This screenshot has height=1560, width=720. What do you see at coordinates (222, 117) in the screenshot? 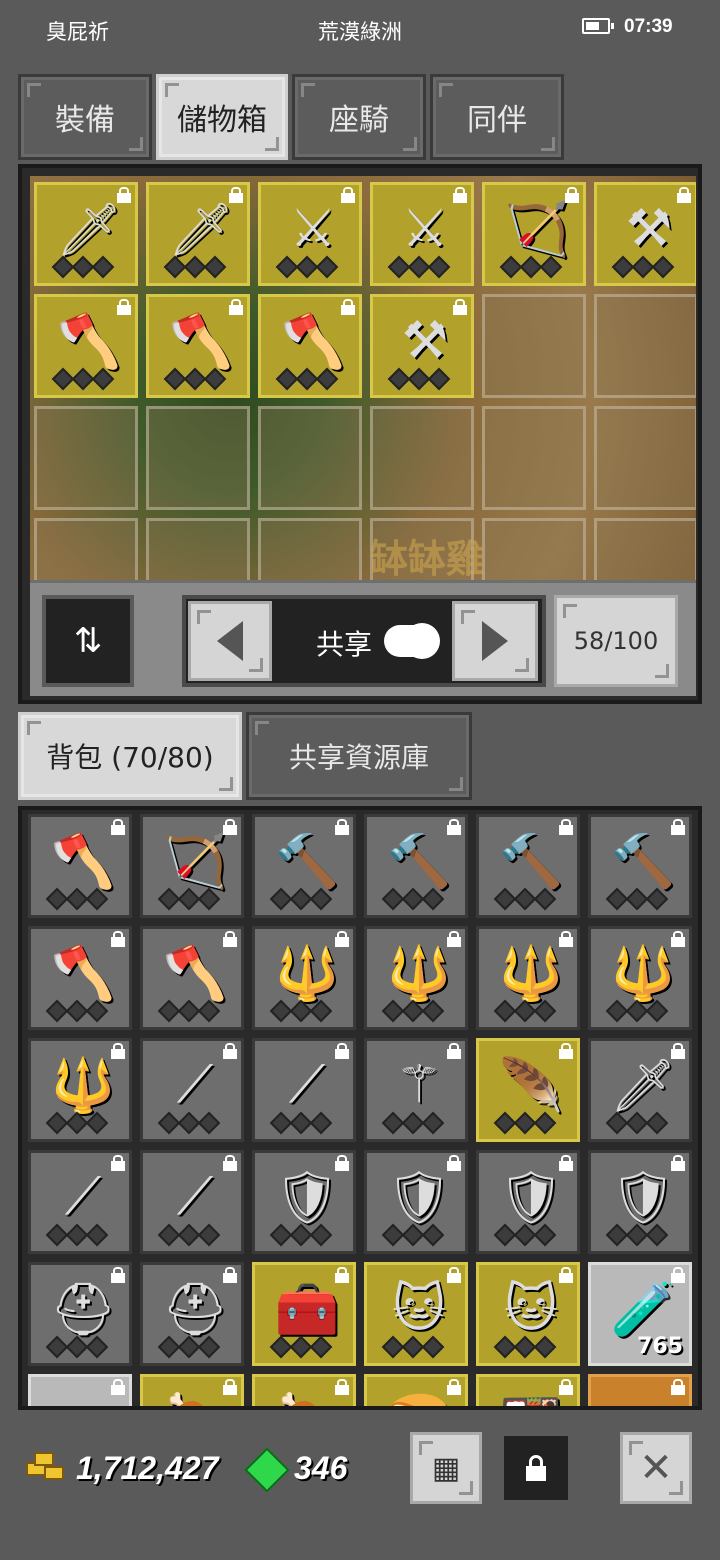
I see `tab-storage: 儲物箱` at bounding box center [222, 117].